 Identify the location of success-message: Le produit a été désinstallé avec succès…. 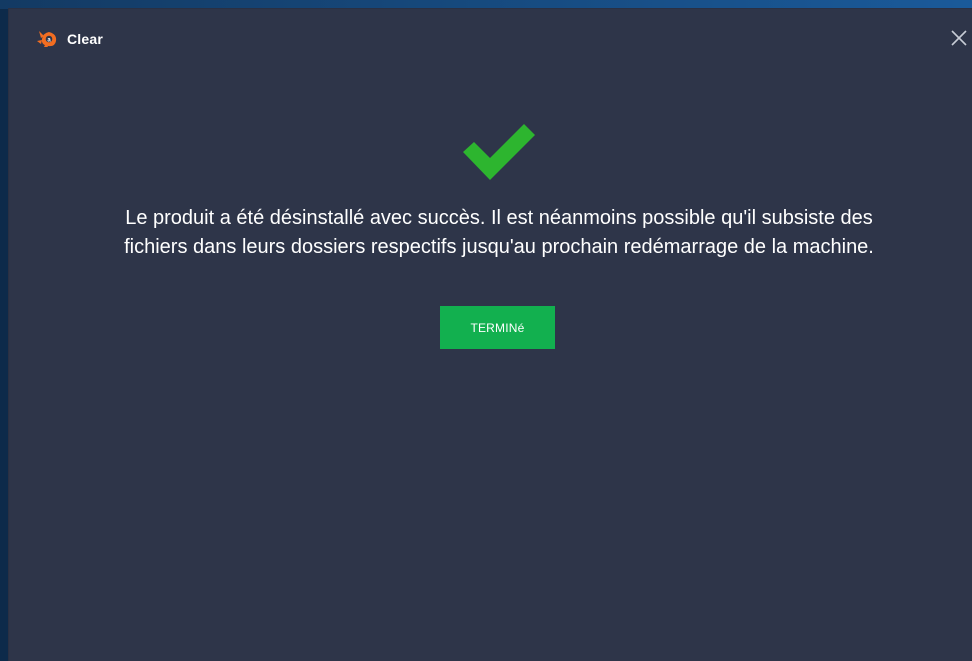
(499, 232).